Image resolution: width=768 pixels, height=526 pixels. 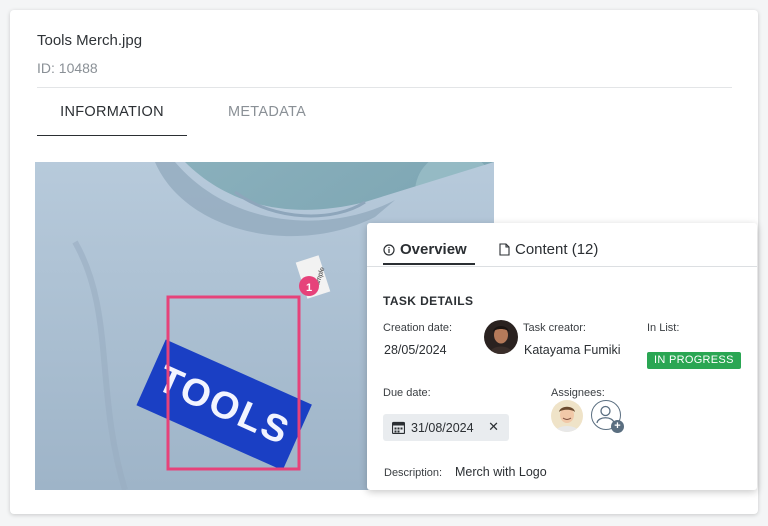 I want to click on due-date-label: Due date:, so click(x=407, y=393).